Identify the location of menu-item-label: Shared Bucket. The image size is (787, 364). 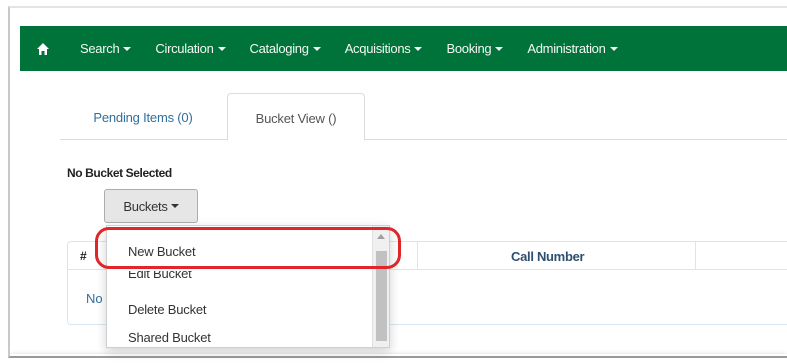
(169, 337).